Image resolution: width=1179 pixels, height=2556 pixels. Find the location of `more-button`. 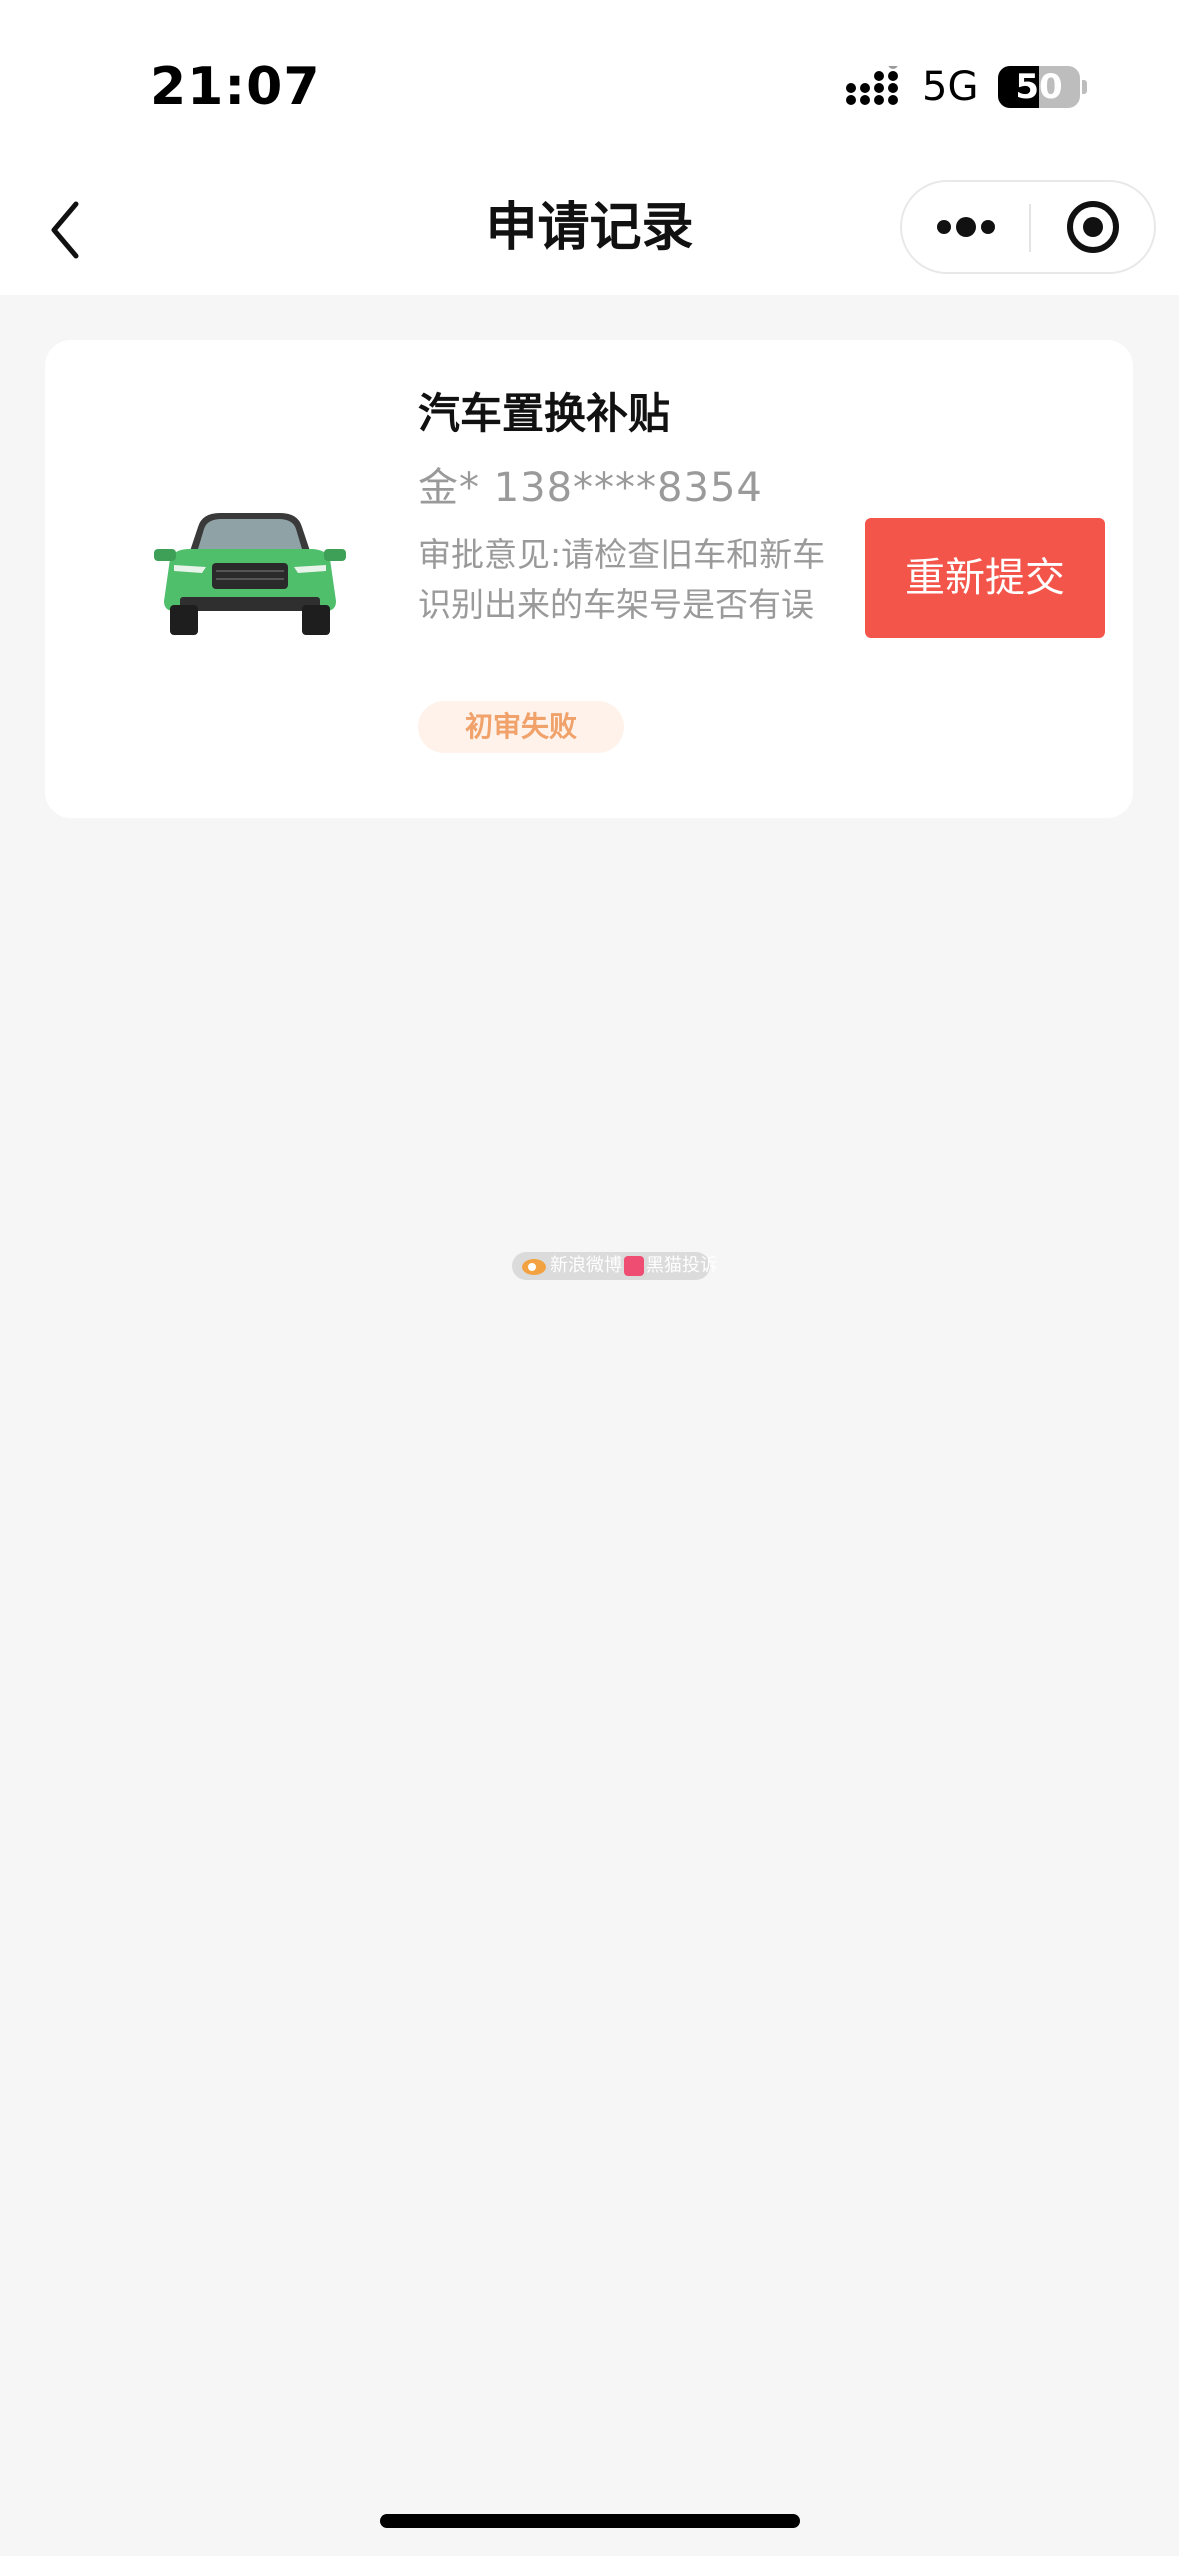

more-button is located at coordinates (965, 227).